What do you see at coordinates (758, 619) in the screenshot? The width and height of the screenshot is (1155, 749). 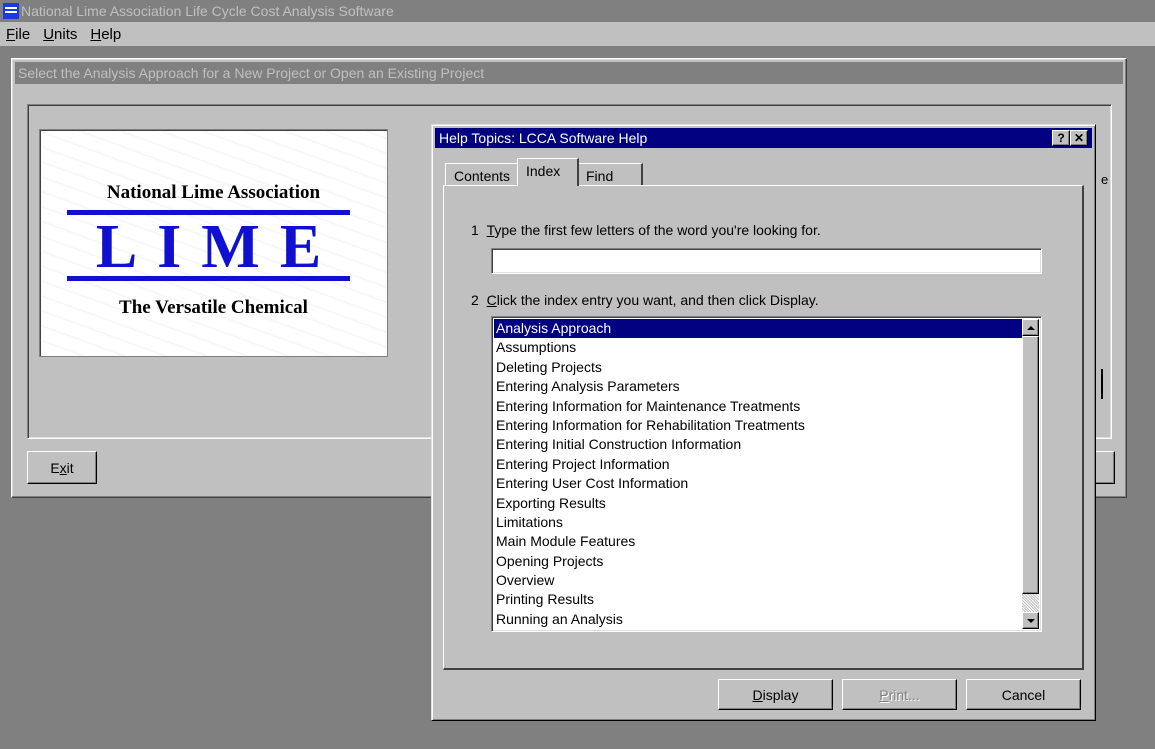 I see `index-entry: Running an Analysis` at bounding box center [758, 619].